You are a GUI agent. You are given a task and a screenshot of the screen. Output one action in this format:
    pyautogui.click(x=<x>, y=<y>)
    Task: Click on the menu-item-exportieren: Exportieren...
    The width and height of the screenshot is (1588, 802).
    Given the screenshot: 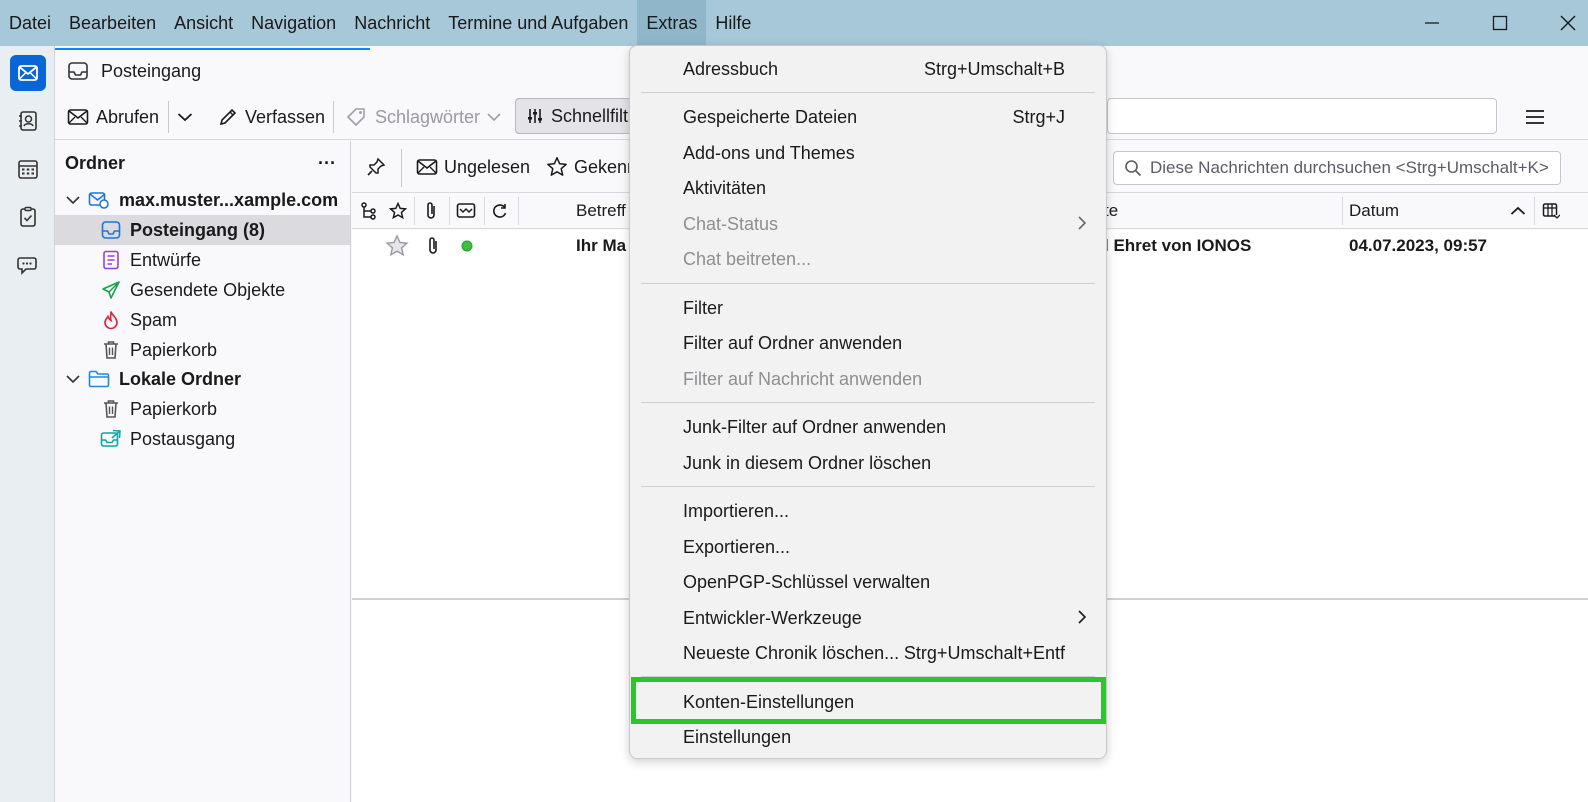 What is the action you would take?
    pyautogui.click(x=868, y=547)
    